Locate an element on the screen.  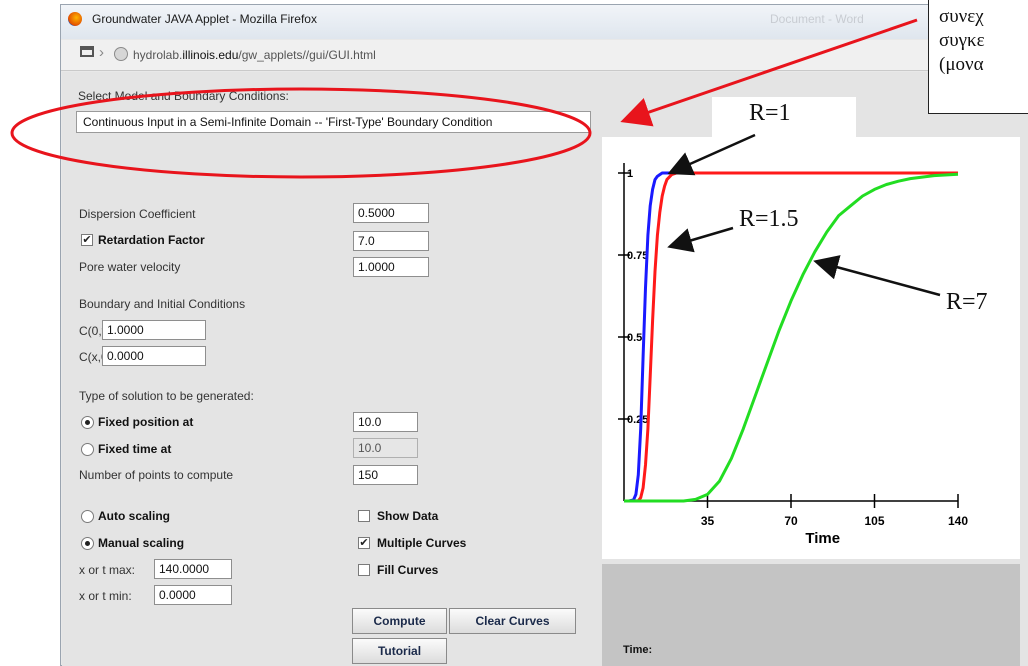
r7-label: R=7 is located at coordinates (967, 302).